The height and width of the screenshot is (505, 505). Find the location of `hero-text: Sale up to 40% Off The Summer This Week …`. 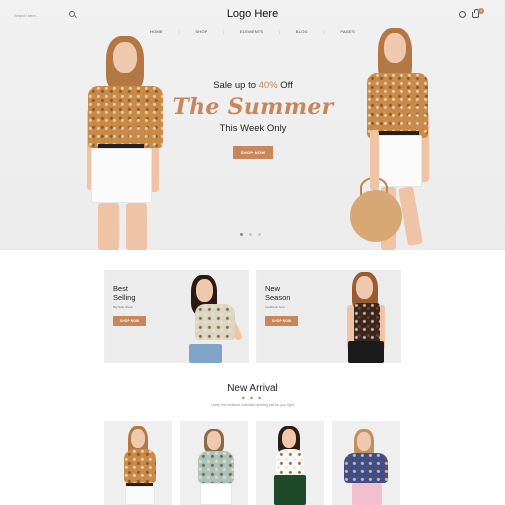

hero-text: Sale up to 40% Off The Summer This Week … is located at coordinates (253, 119).